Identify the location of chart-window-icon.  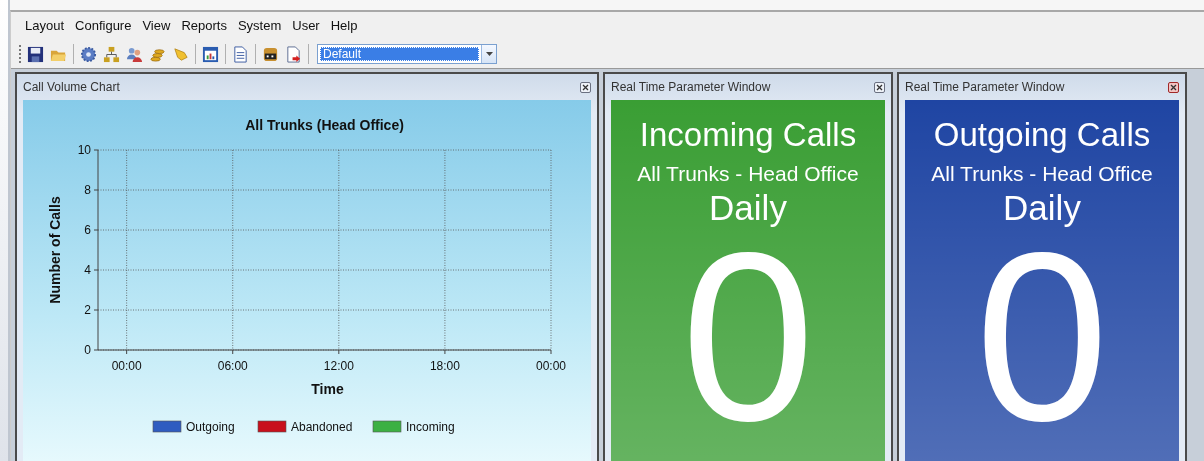
(210, 54).